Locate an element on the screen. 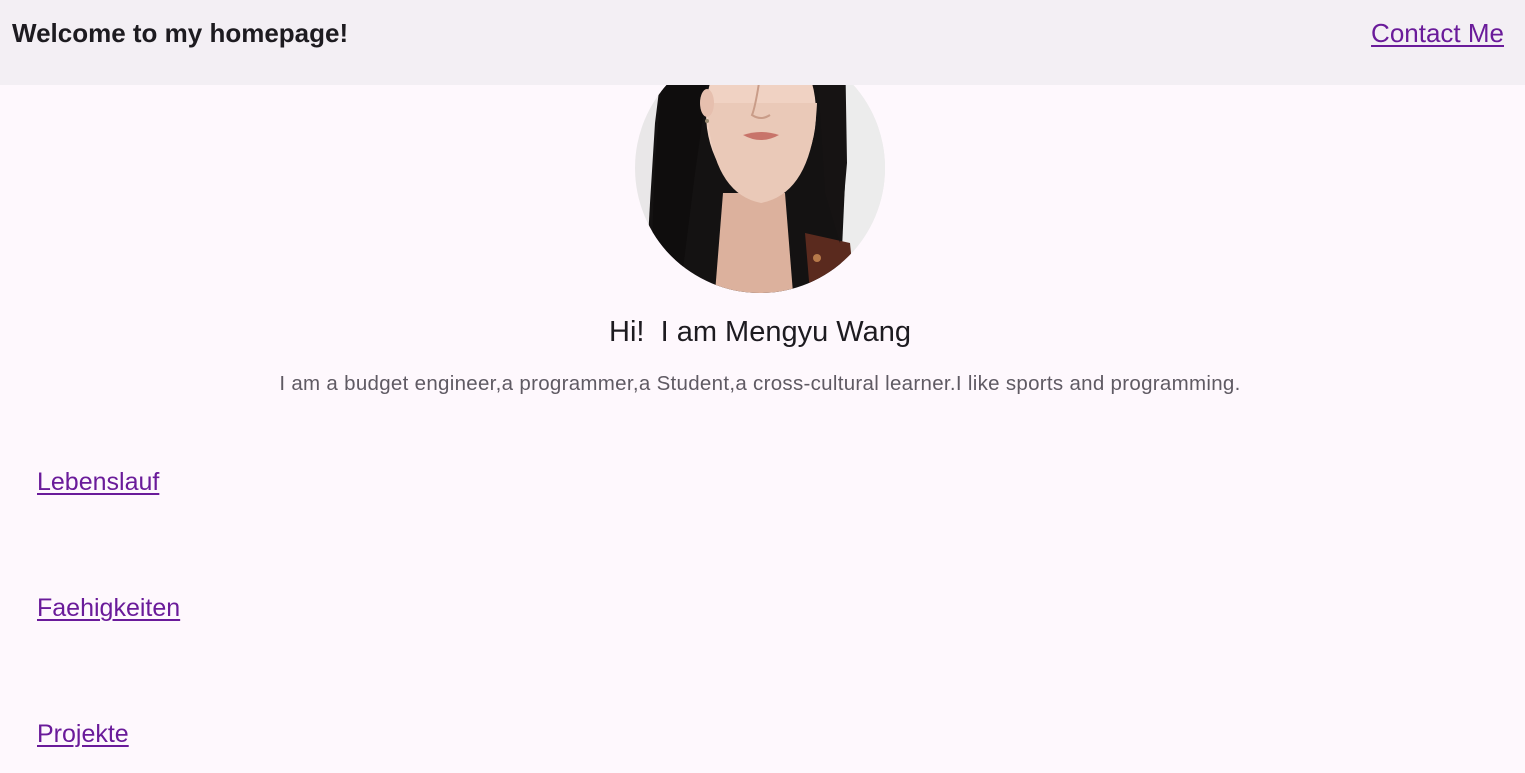 Image resolution: width=1525 pixels, height=773 pixels. top-app-bar: Welcome to my homepage! Contact Me is located at coordinates (762, 42).